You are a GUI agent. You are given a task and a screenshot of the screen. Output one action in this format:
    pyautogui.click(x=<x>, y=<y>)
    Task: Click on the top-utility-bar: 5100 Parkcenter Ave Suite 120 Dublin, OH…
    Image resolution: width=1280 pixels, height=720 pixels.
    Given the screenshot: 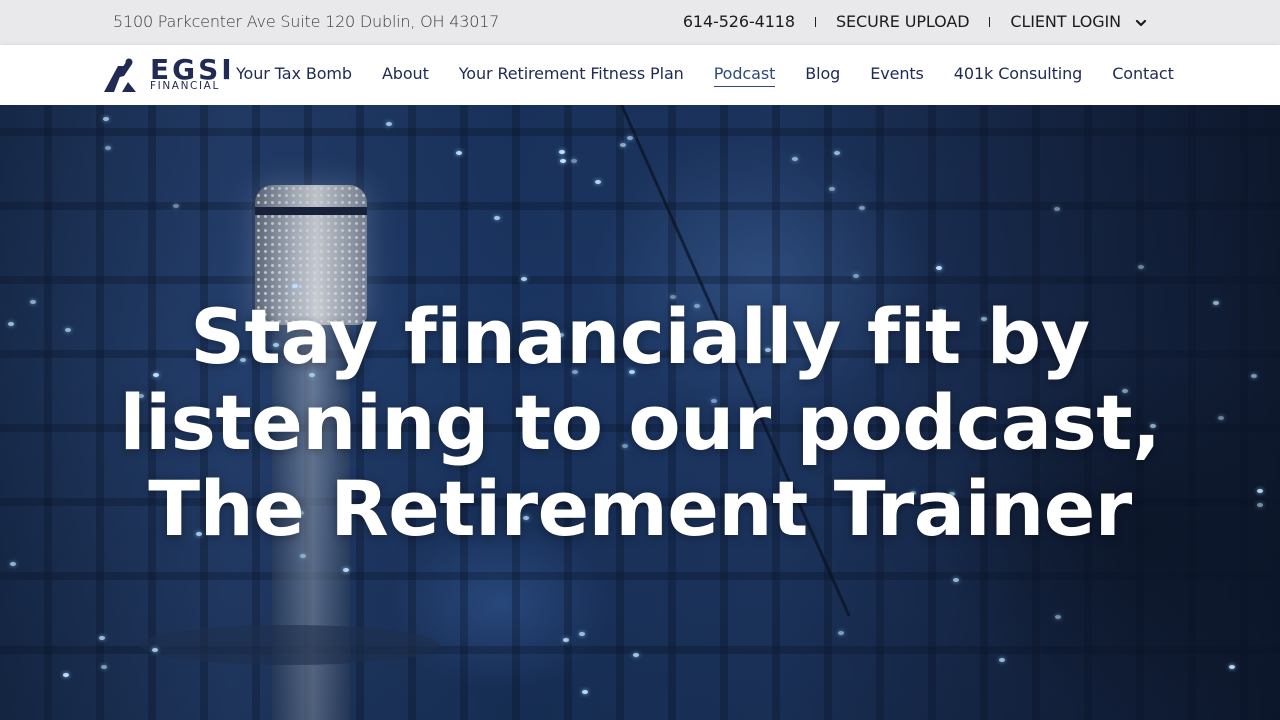 What is the action you would take?
    pyautogui.click(x=640, y=22)
    